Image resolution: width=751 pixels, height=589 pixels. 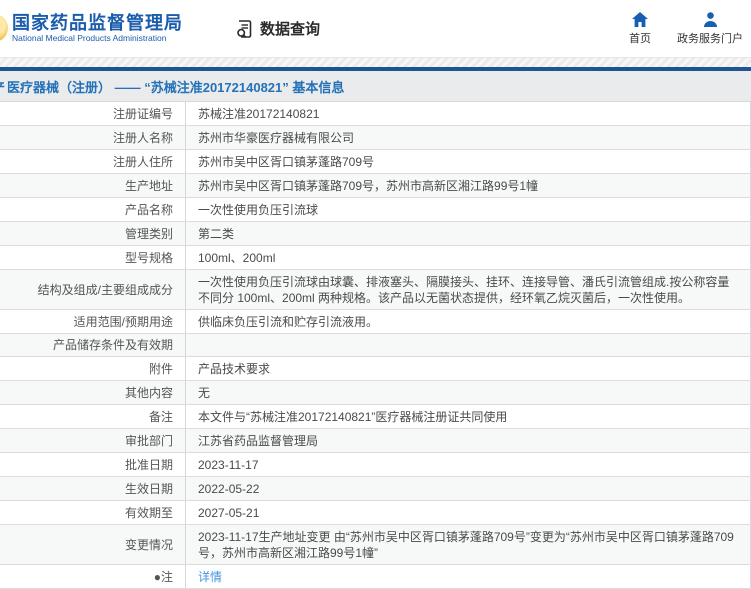 What do you see at coordinates (93, 233) in the screenshot?
I see `row-label: 管理类别` at bounding box center [93, 233].